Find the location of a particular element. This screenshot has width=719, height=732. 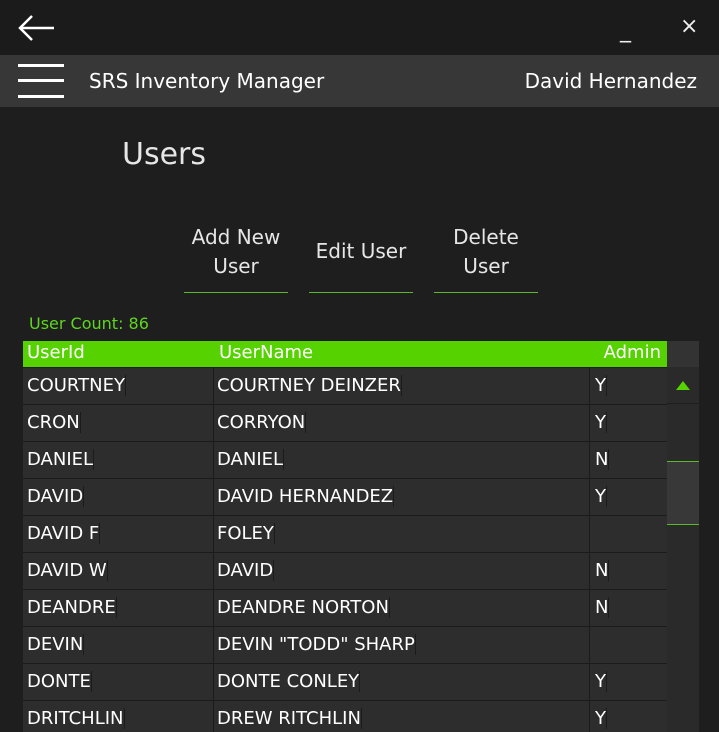

add-new-user-button: Add New User is located at coordinates (236, 257).